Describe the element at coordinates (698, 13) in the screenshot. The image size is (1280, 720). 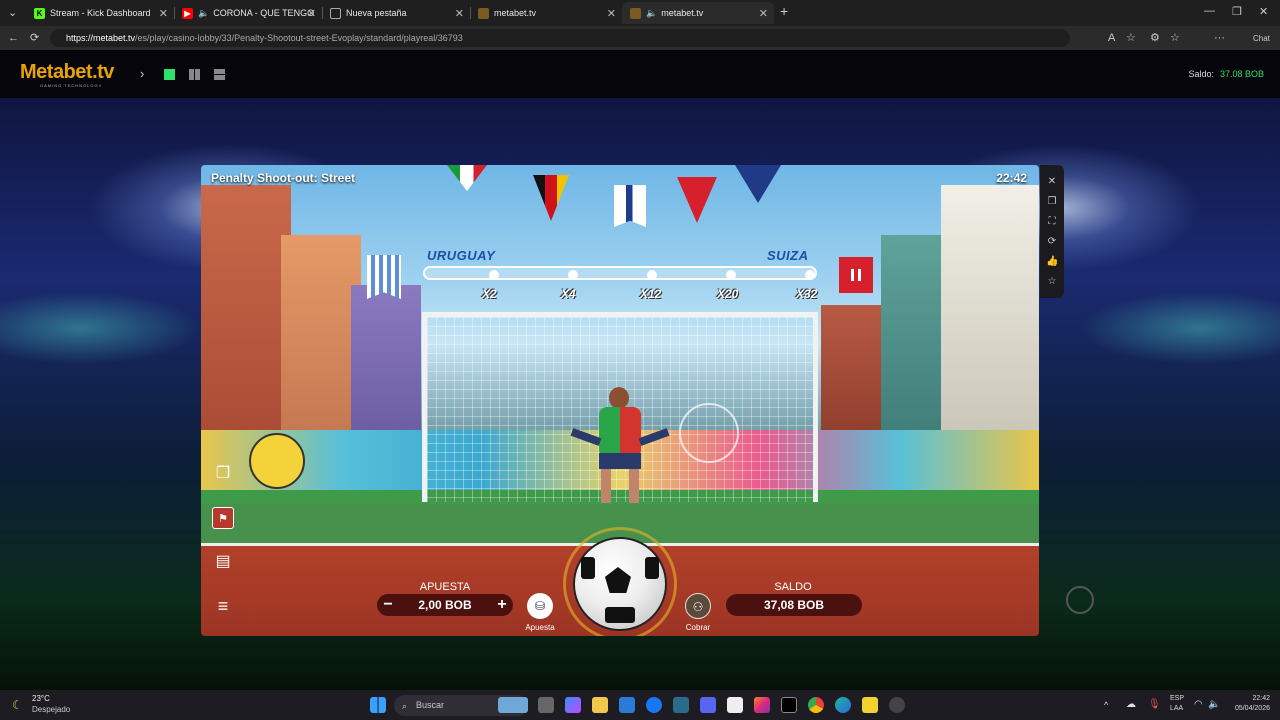
I see `tab-metabet-2: 🔈 metabet.tv ✕` at that location.